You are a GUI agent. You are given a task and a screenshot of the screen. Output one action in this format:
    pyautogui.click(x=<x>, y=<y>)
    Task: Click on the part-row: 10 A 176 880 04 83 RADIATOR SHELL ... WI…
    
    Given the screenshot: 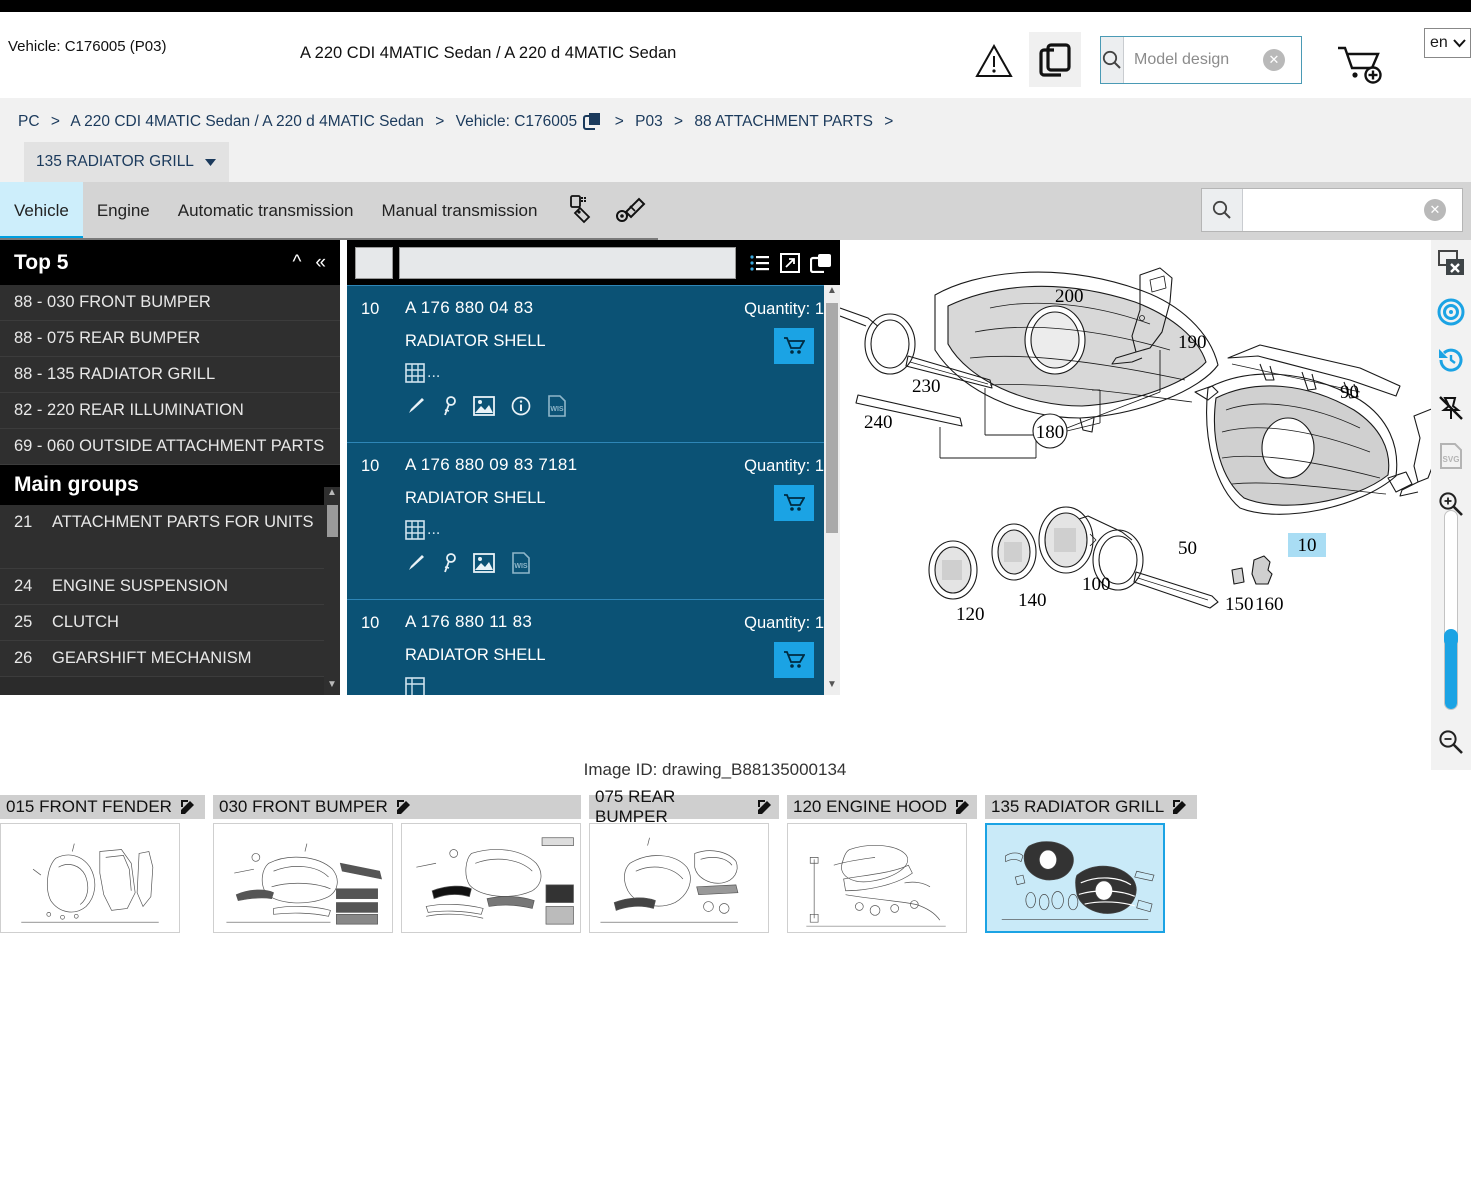 What is the action you would take?
    pyautogui.click(x=593, y=363)
    